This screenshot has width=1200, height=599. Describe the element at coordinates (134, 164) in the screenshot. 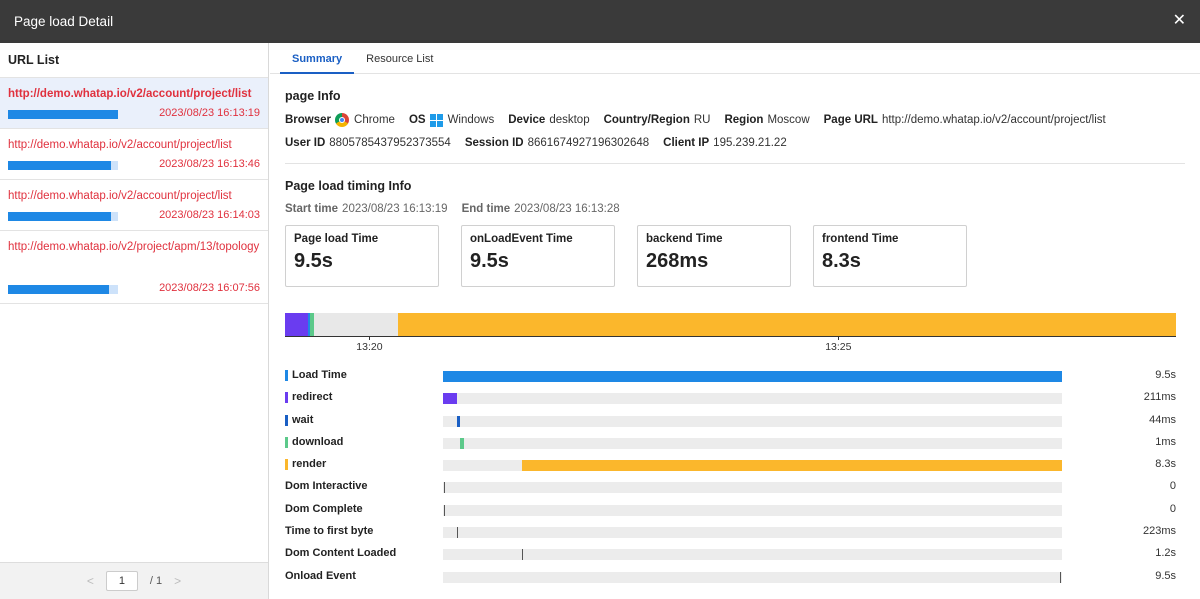

I see `url-item-meta: 2023/08/23 16:13:46` at that location.